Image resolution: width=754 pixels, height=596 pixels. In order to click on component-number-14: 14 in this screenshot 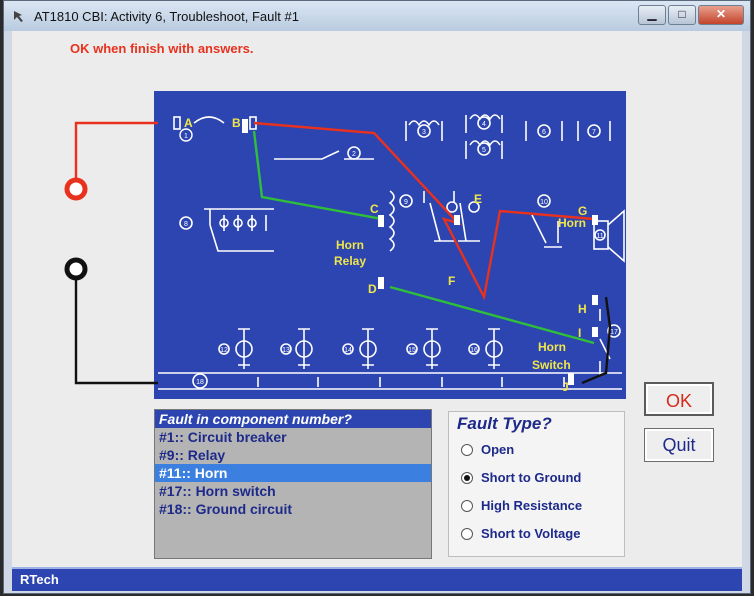, I will do `click(348, 350)`.